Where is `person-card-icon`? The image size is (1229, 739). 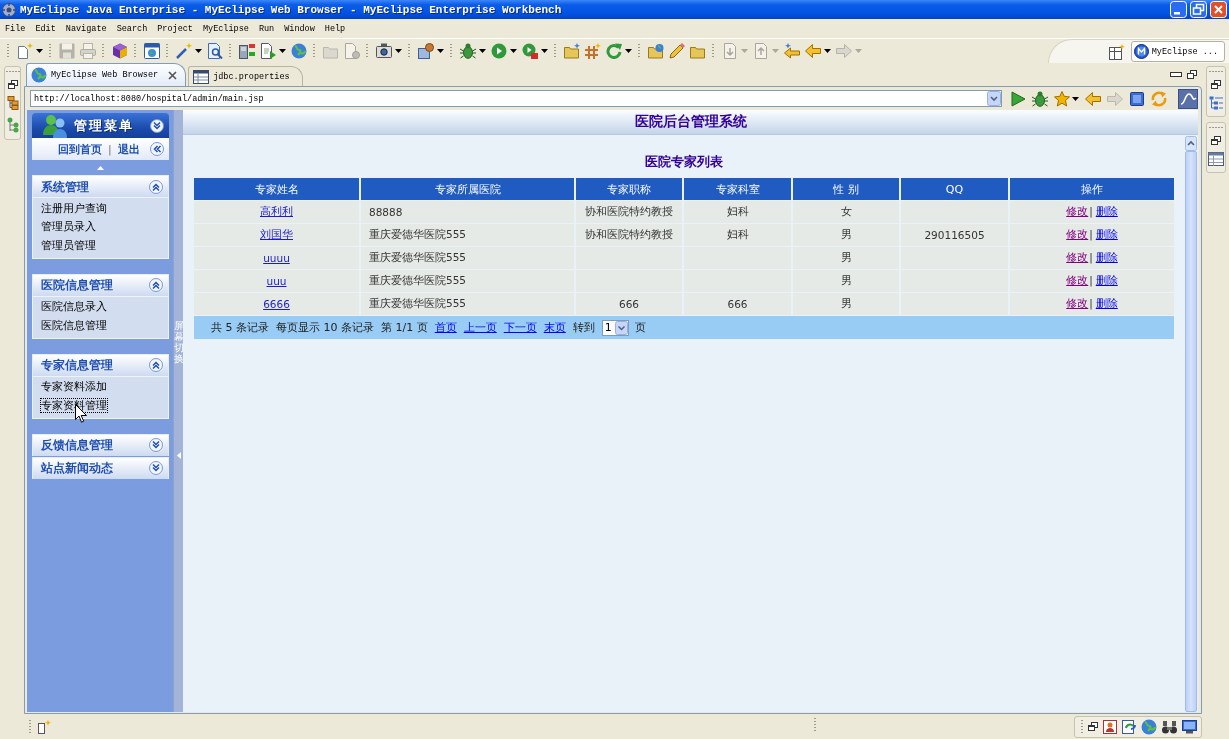 person-card-icon is located at coordinates (1110, 726).